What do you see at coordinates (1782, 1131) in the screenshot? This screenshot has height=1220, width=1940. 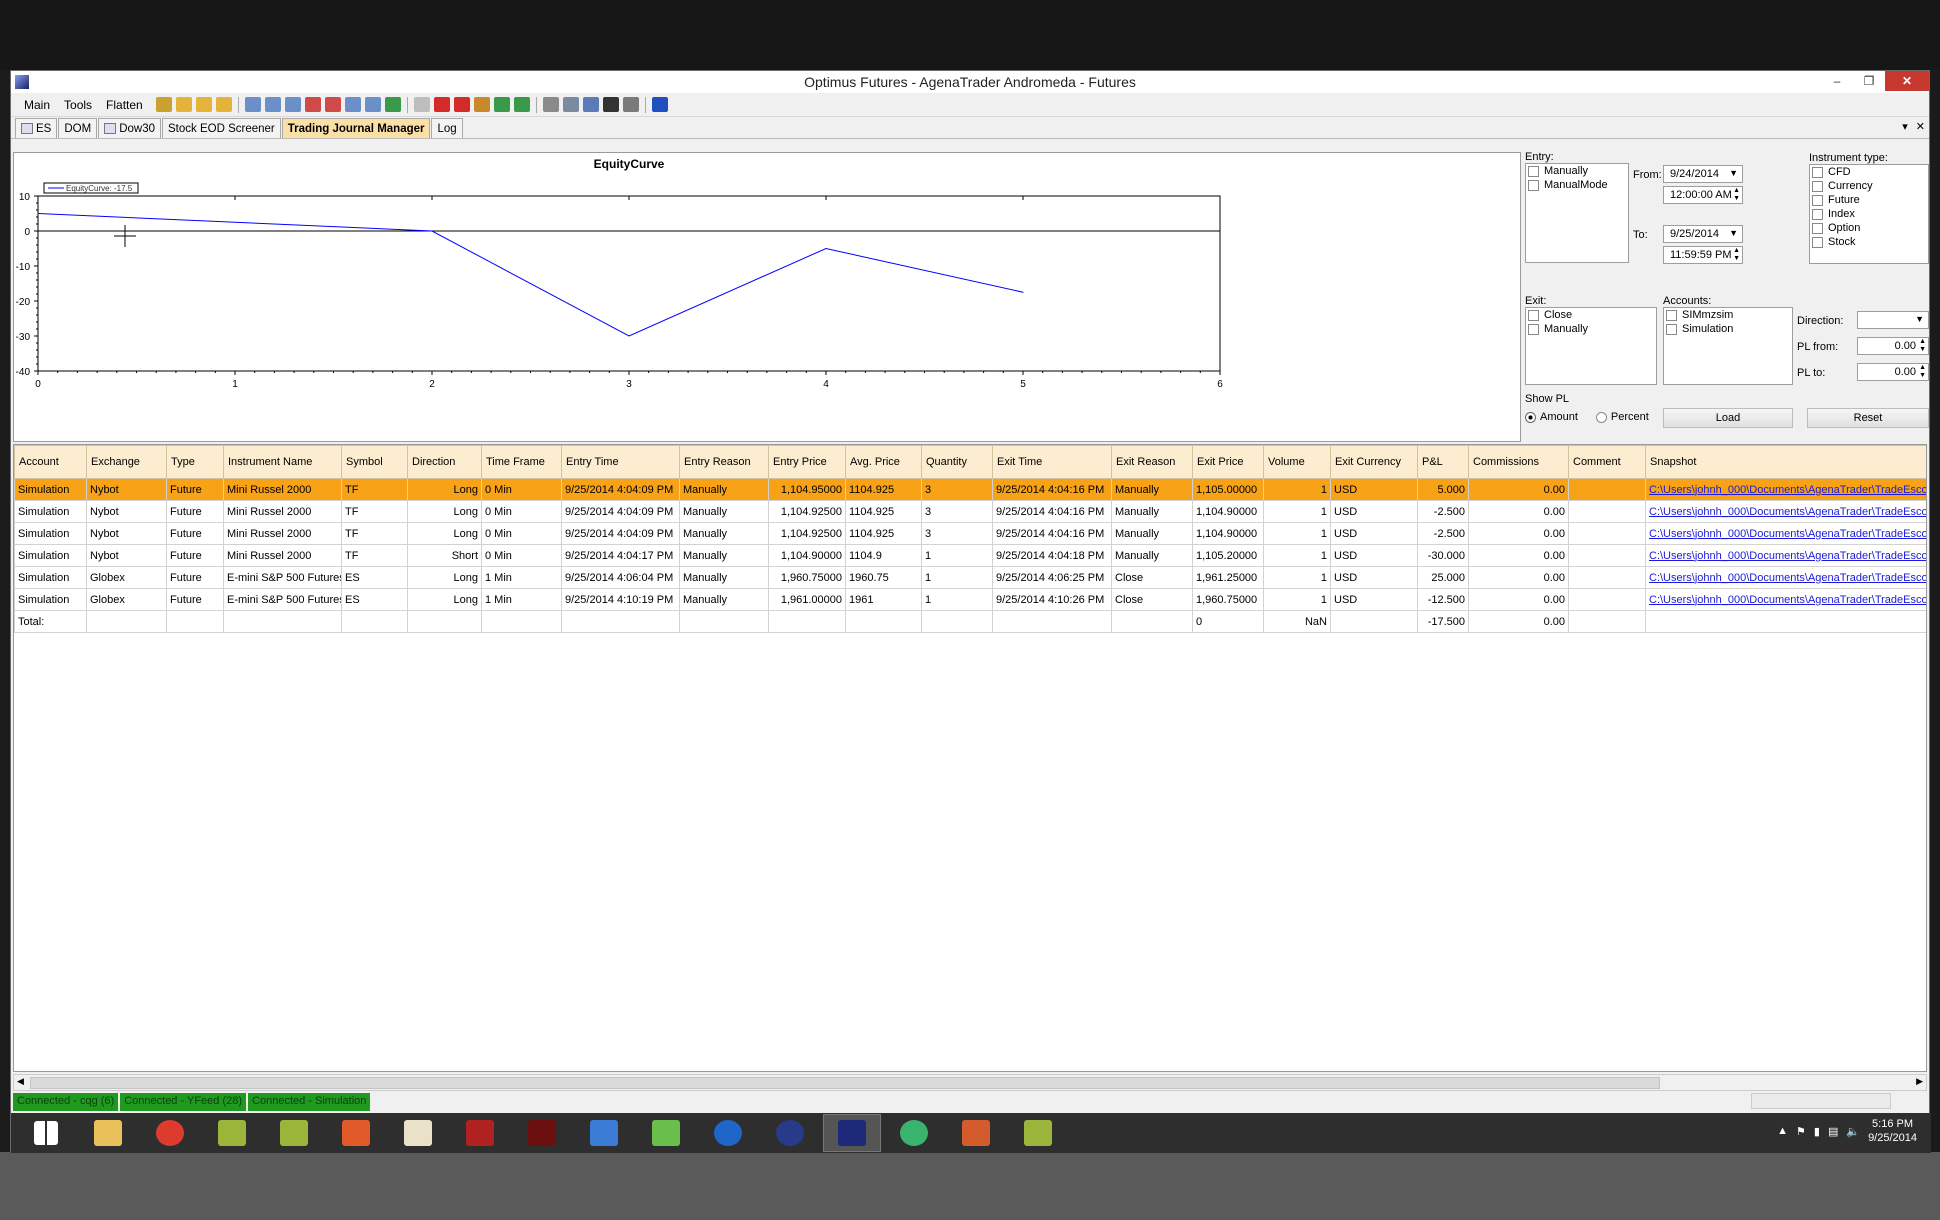 I see `tray-chevron-icon: ▲` at bounding box center [1782, 1131].